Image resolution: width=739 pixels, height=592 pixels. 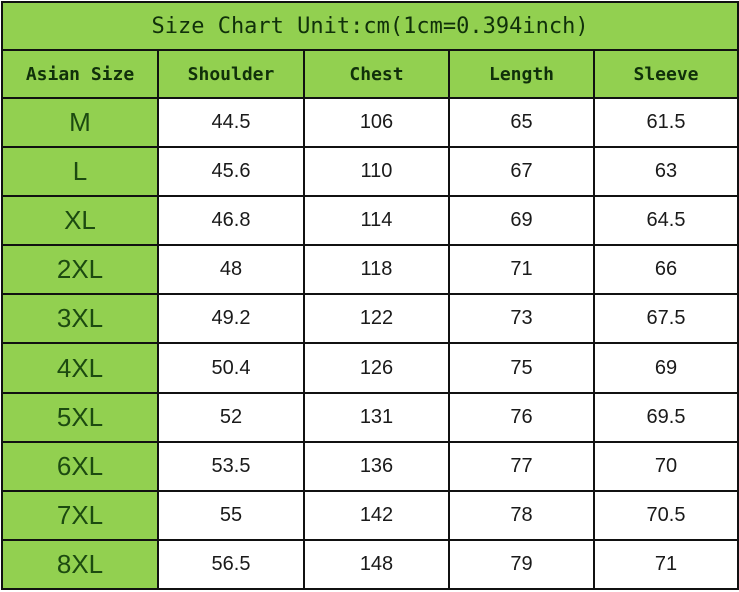 I want to click on table-row: L 45.6 110 67 63, so click(x=370, y=172).